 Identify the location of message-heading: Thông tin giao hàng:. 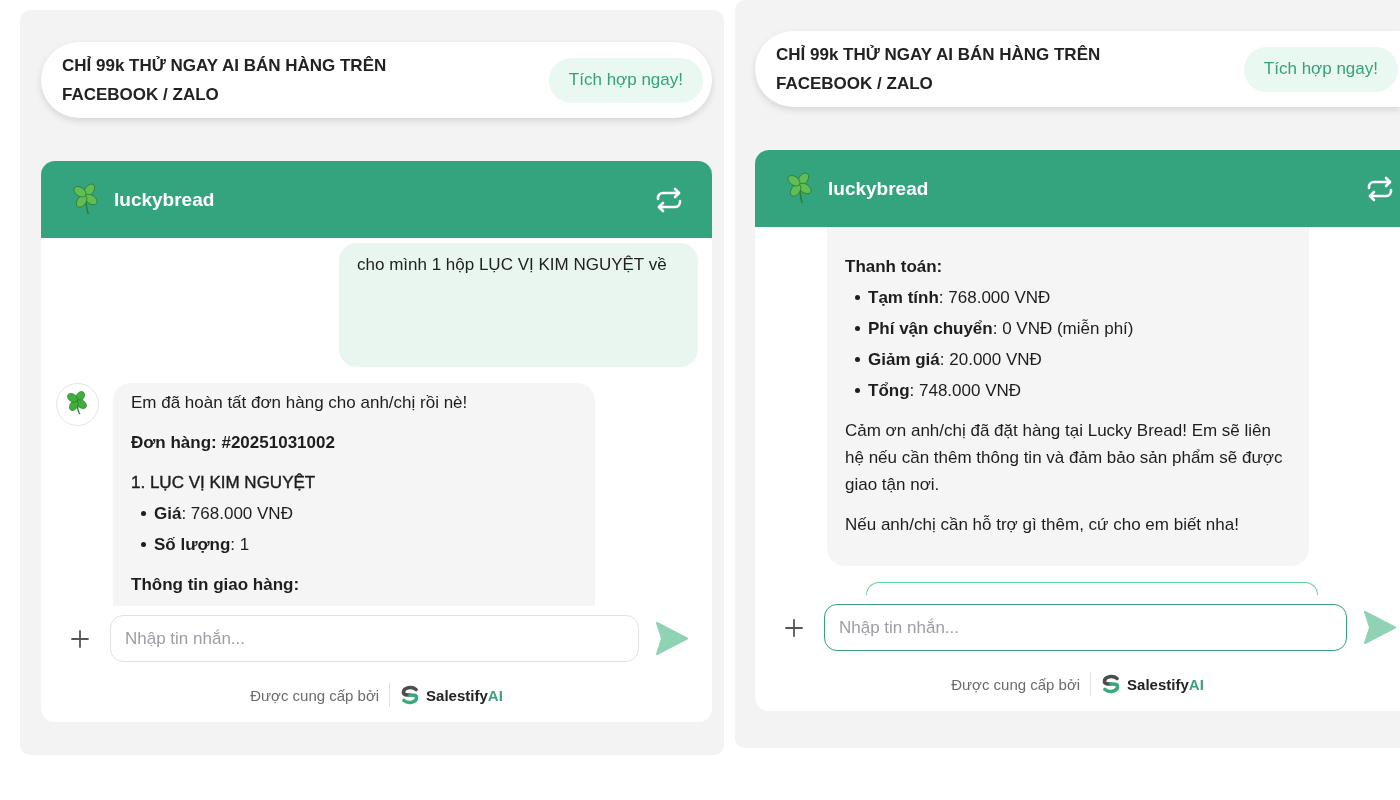
(216, 585).